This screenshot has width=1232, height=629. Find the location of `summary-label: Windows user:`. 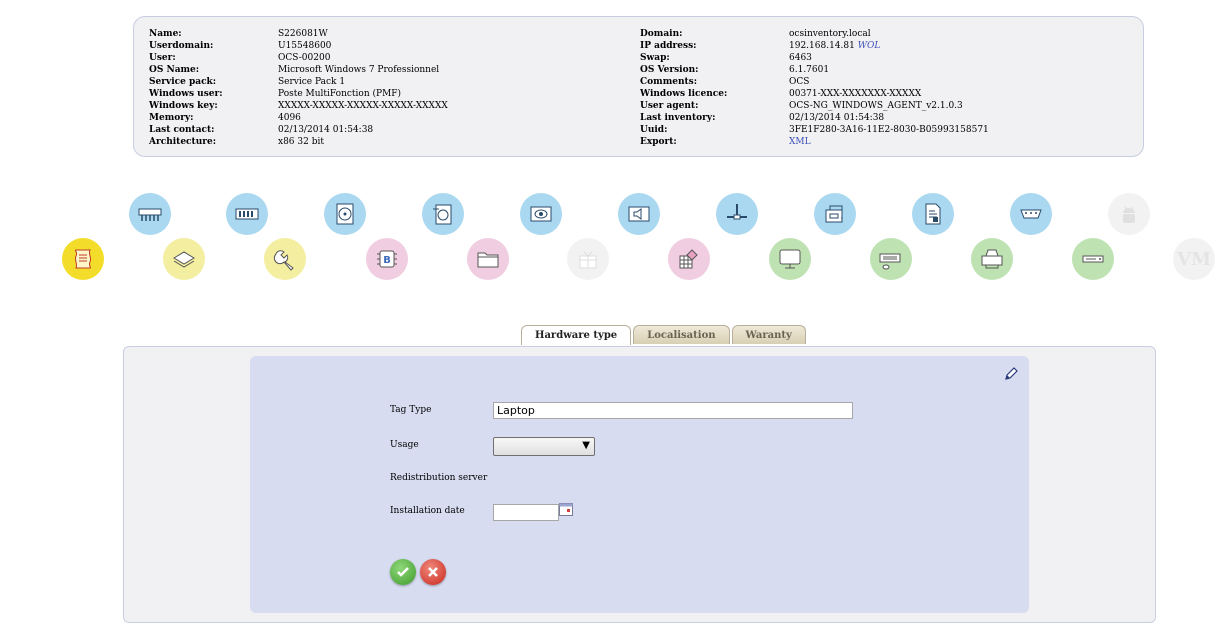

summary-label: Windows user: is located at coordinates (186, 94).